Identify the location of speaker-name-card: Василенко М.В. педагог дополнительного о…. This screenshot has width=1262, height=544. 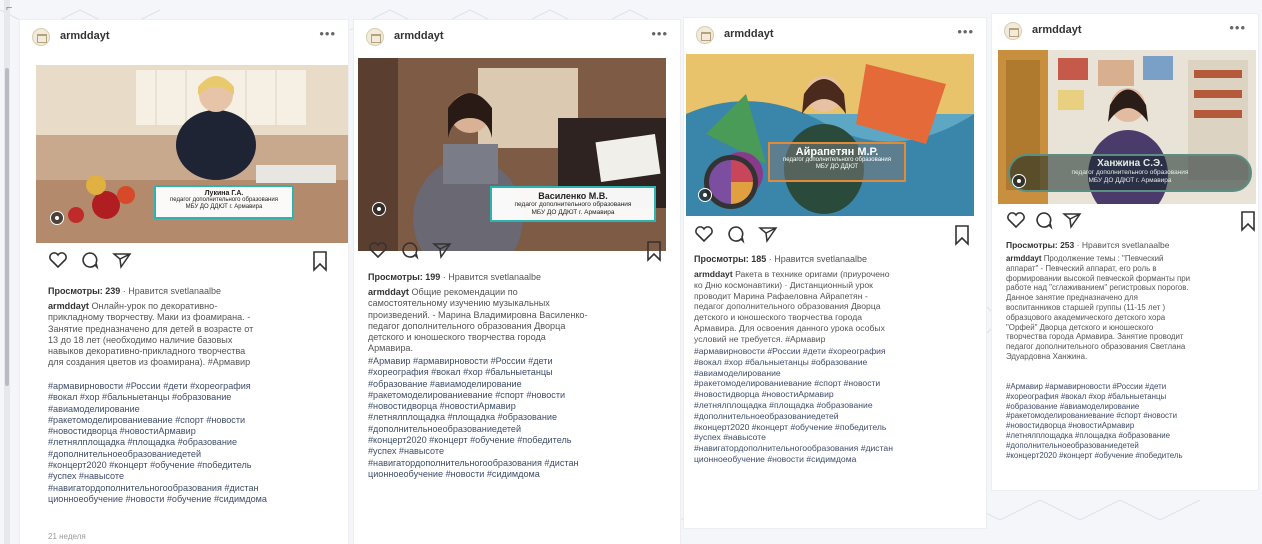
(573, 204).